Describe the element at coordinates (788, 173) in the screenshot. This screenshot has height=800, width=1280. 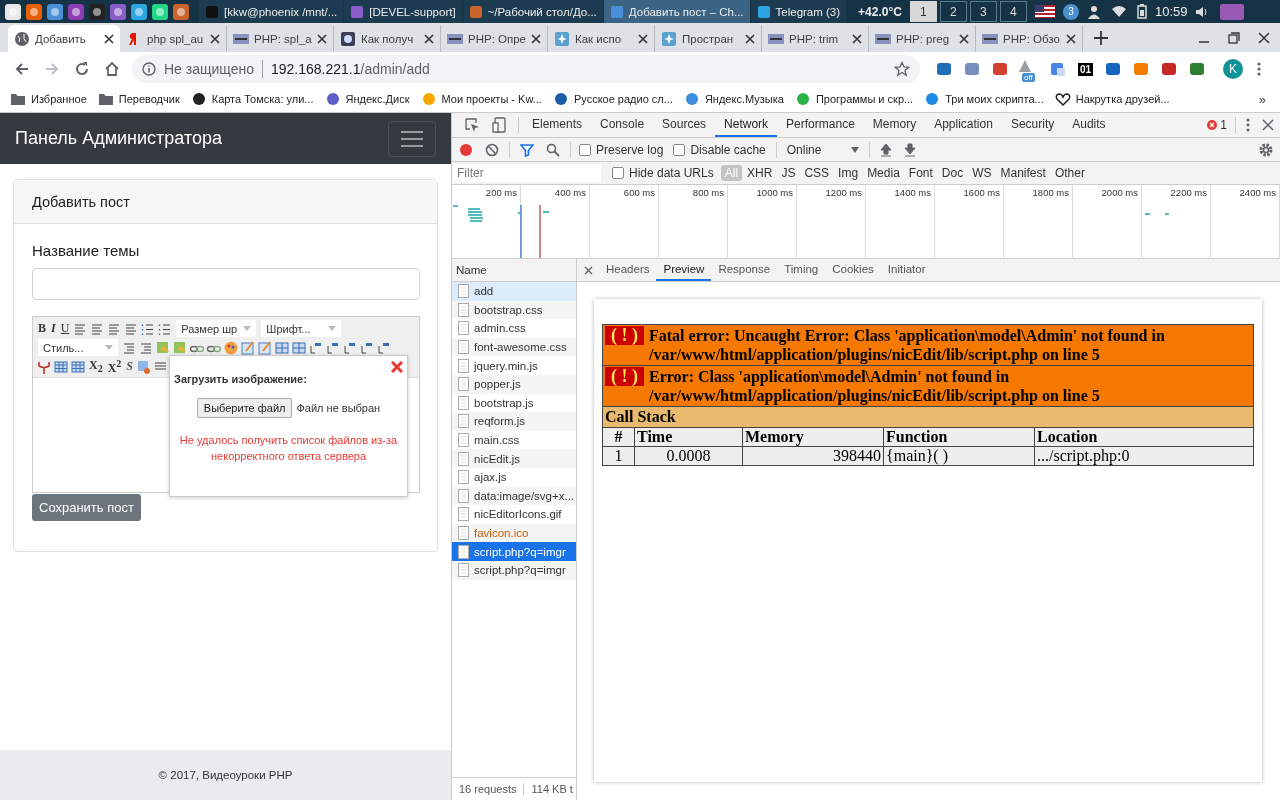
I see `type-filter-button: JS` at that location.